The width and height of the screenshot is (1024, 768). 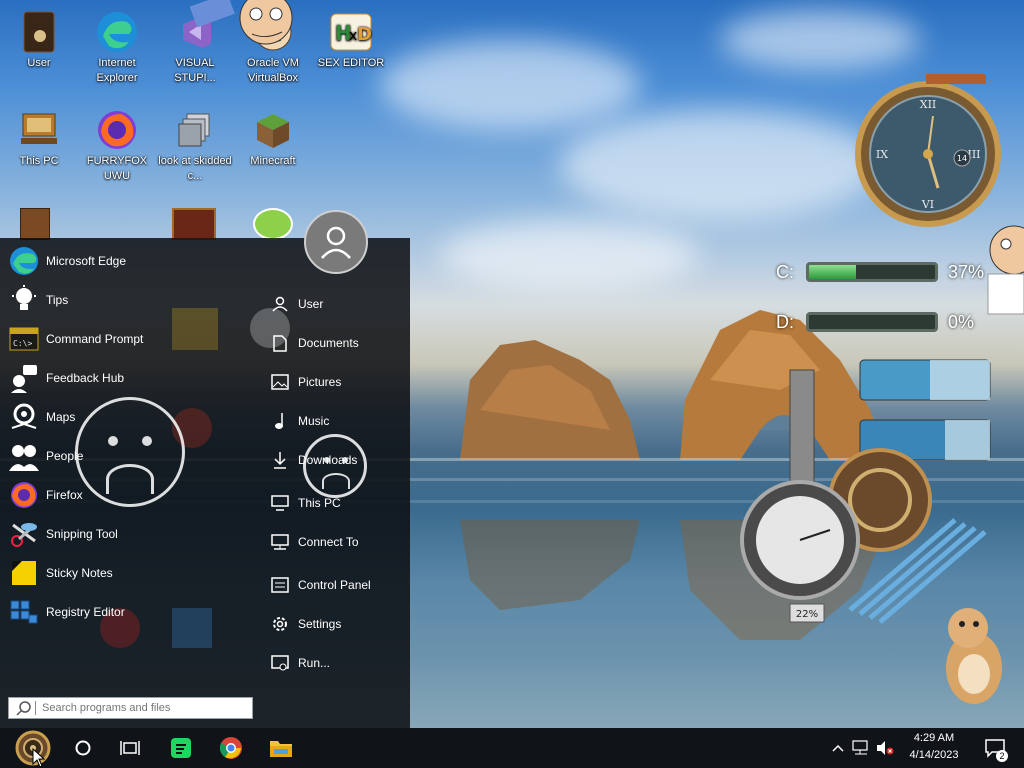 I want to click on svg-text: C:\>, so click(x=22, y=343).